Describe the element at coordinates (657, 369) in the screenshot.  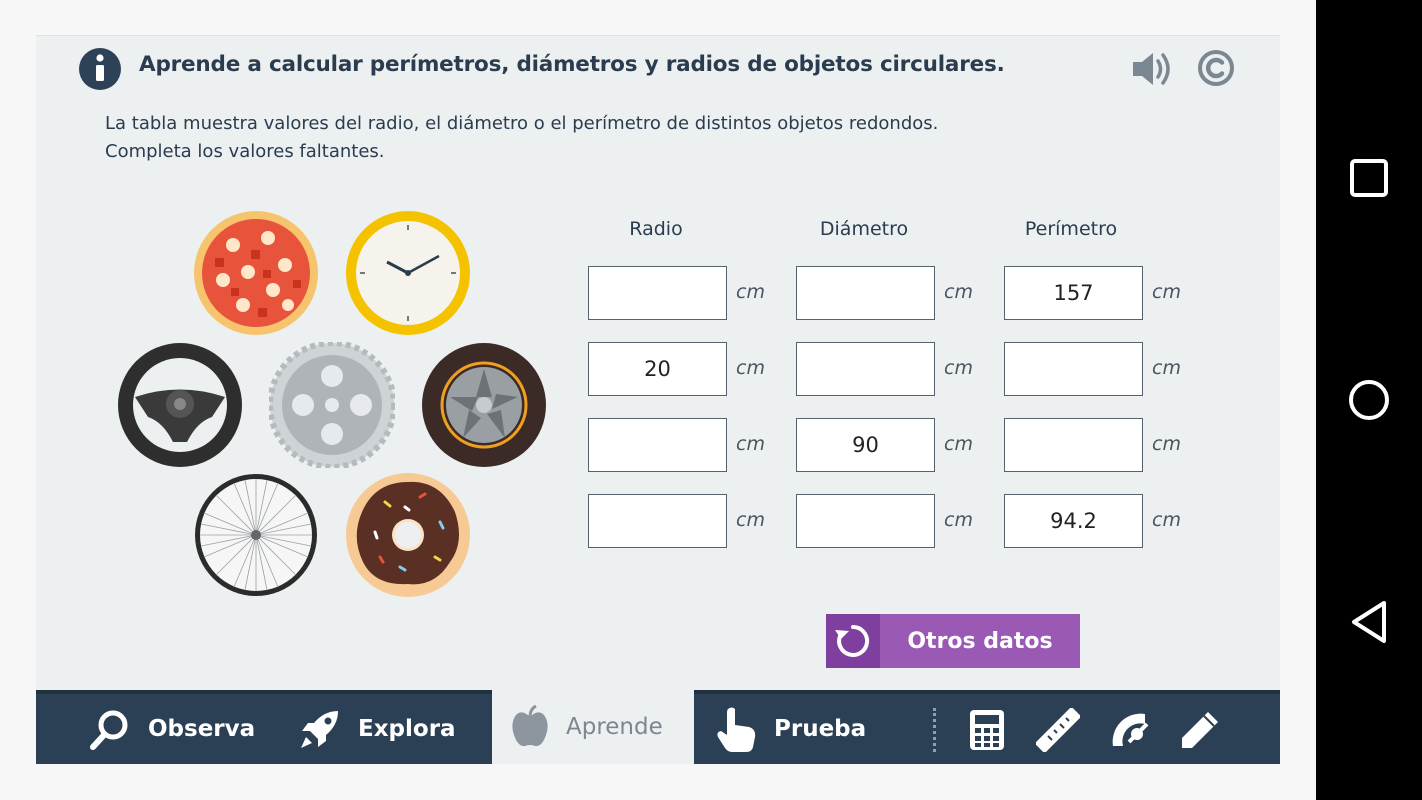
I see `input-radio-row-2: 20` at that location.